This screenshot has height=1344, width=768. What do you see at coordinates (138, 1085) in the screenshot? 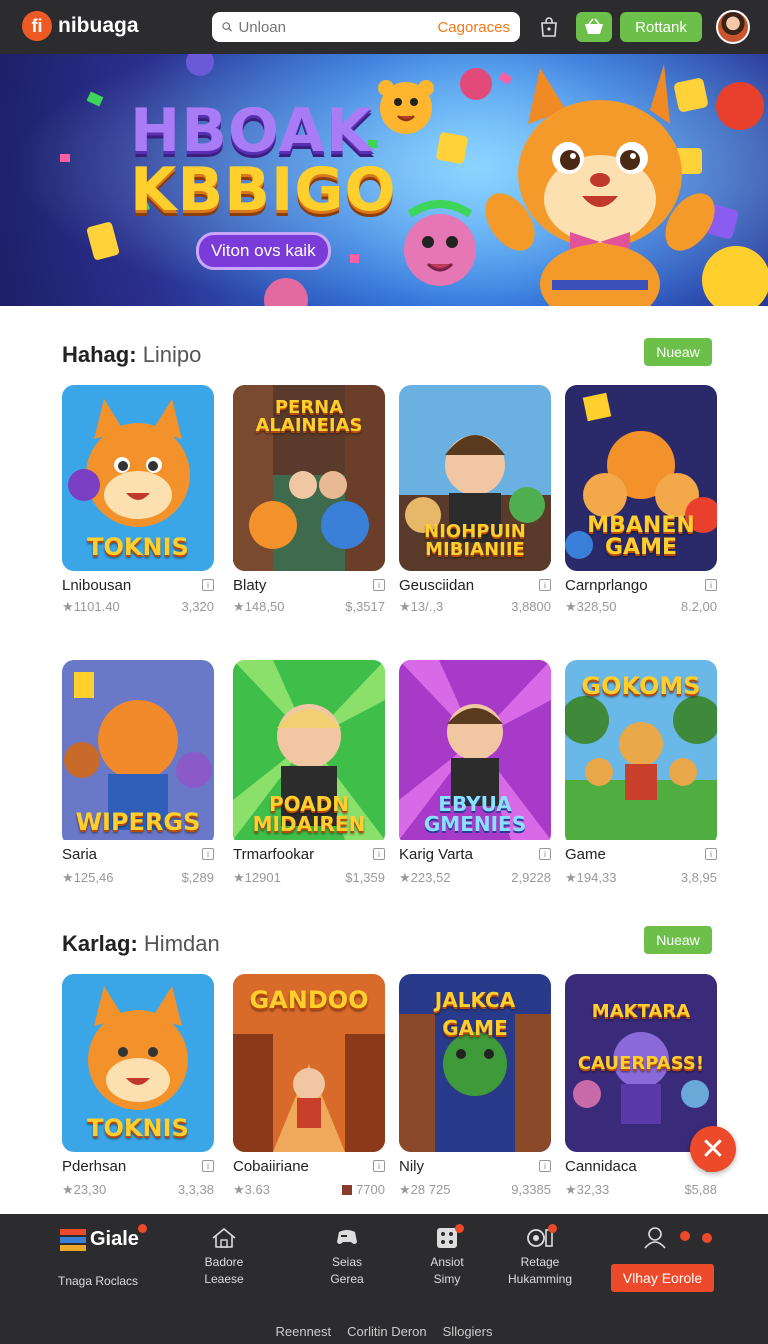
I see `game-card: TOKNIS Pderhsan i ★23,30 3,3,38` at bounding box center [138, 1085].